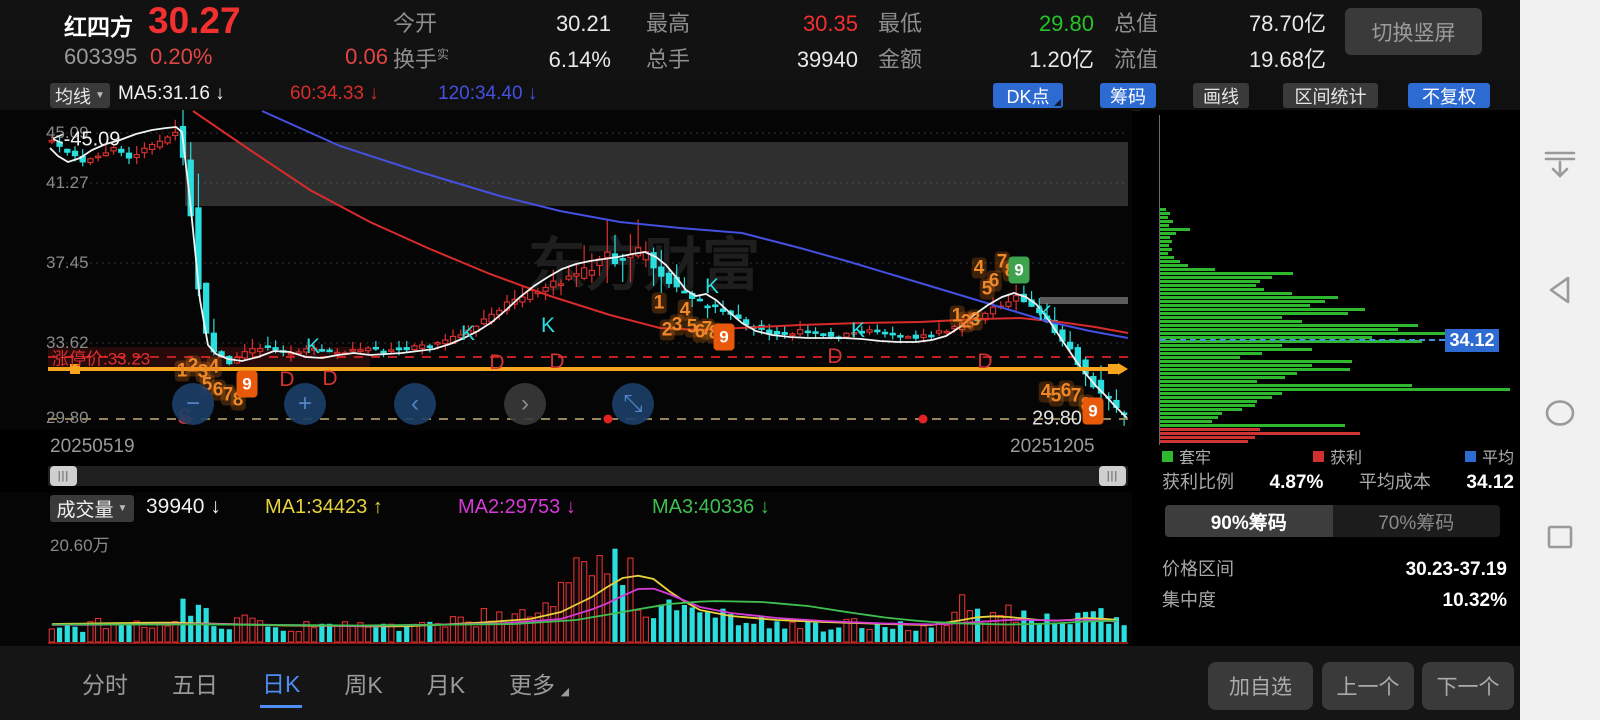  I want to click on period-tab-五日: 五日, so click(195, 683).